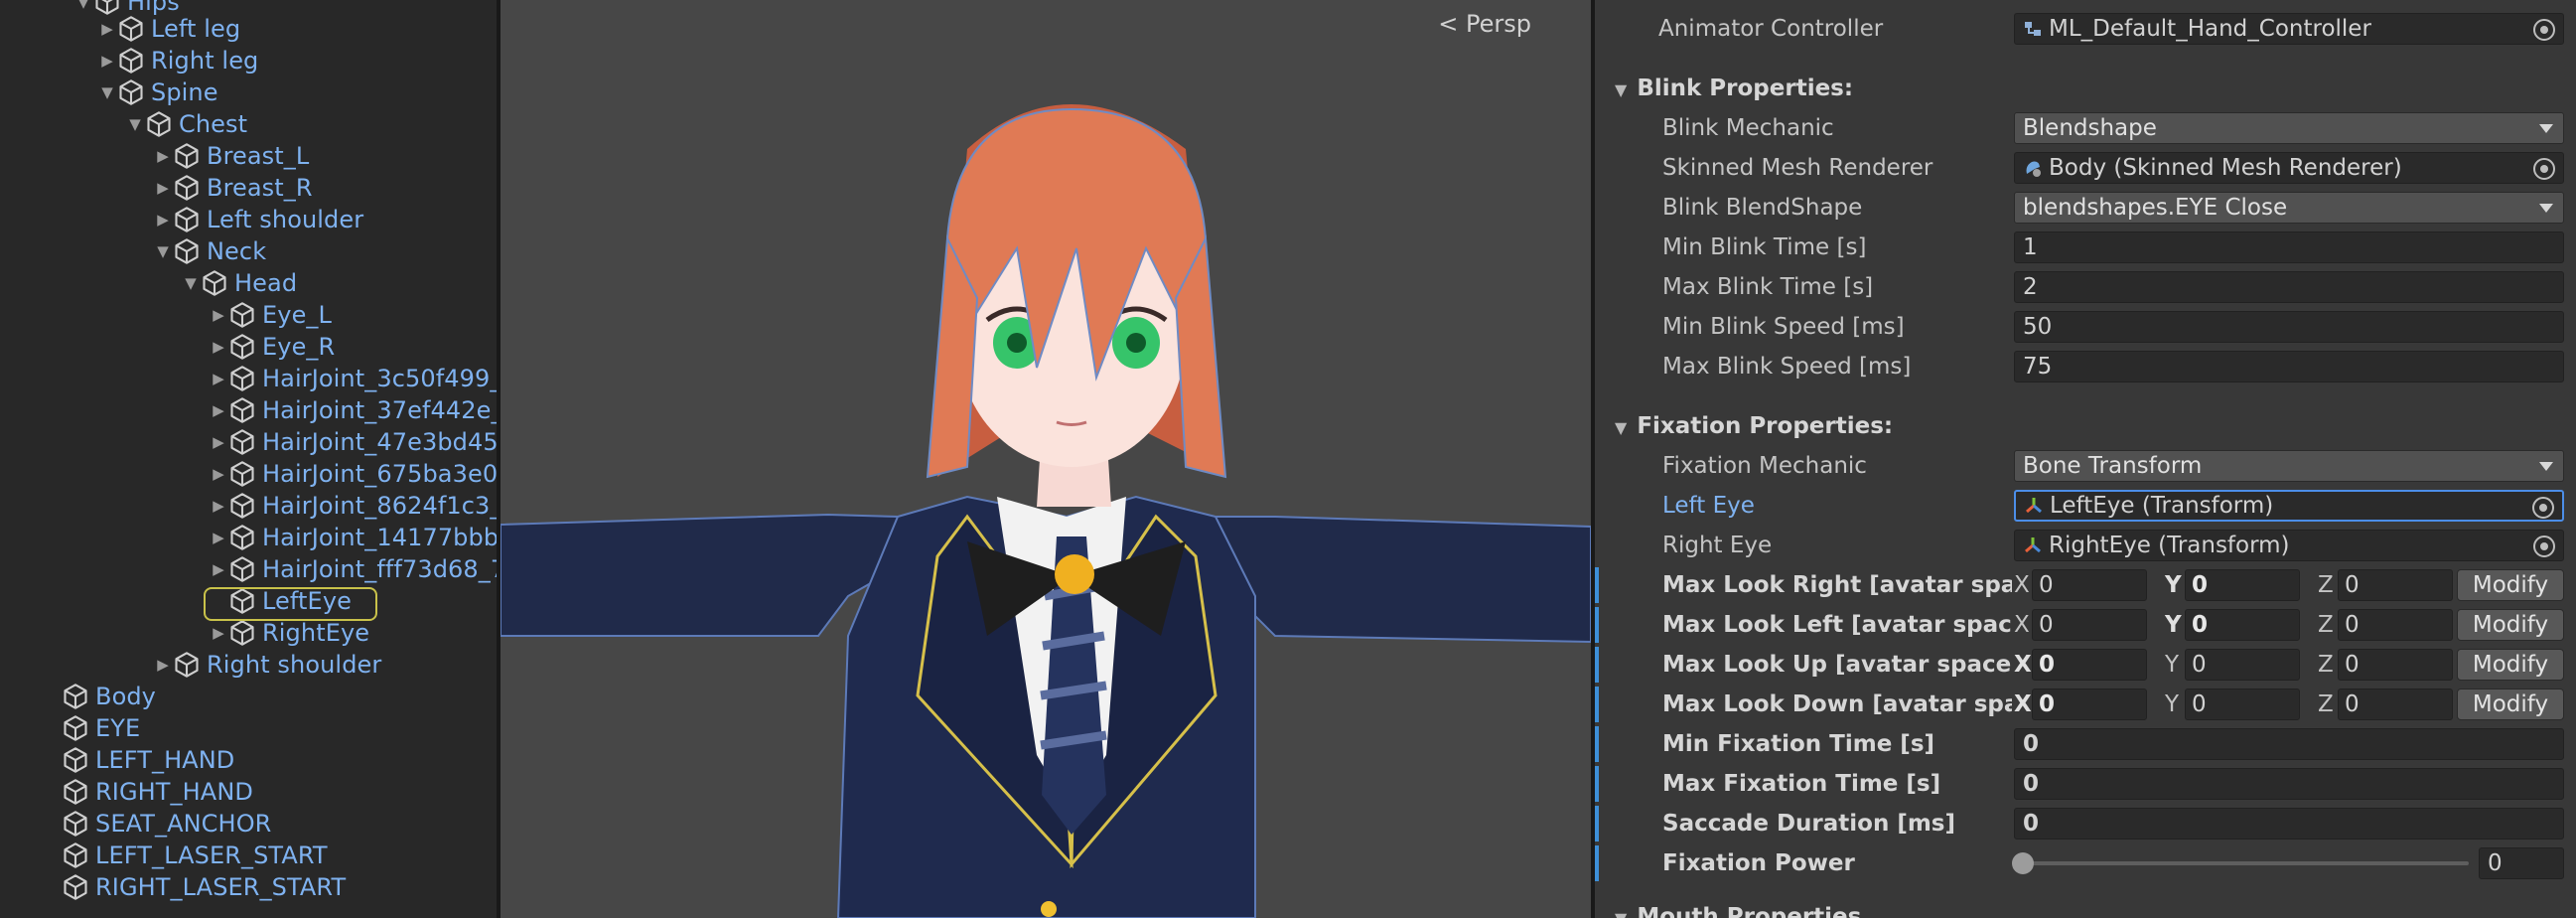  What do you see at coordinates (99, 697) in the screenshot?
I see `hierarchy-item: Body` at bounding box center [99, 697].